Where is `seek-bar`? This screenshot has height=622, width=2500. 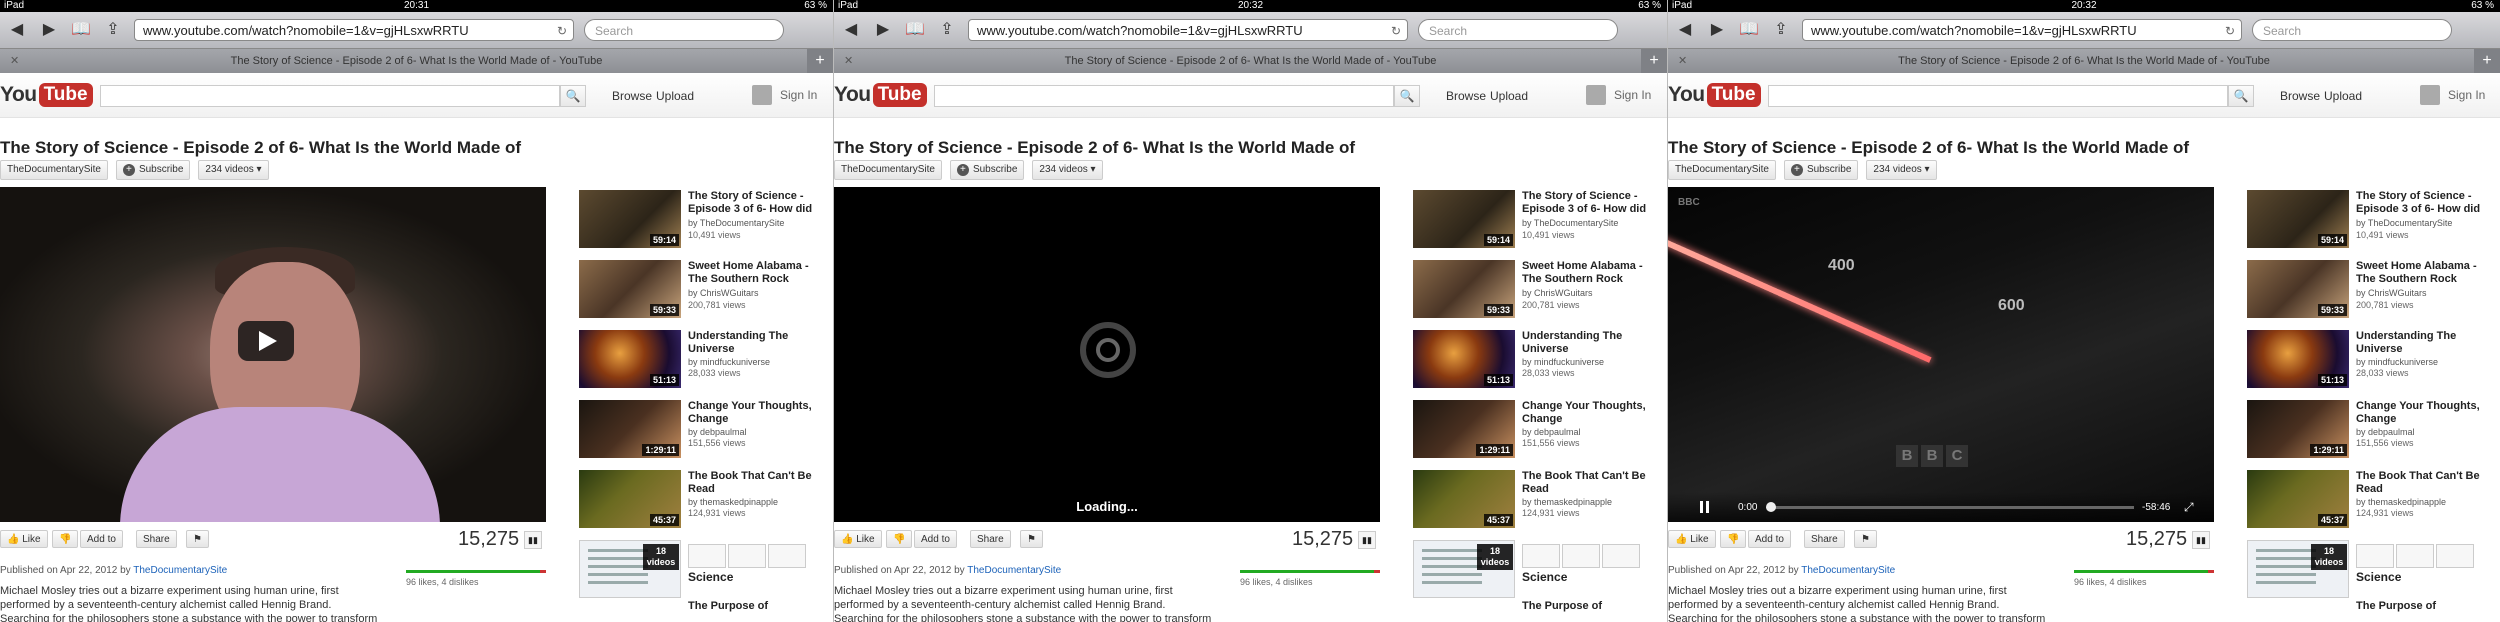 seek-bar is located at coordinates (1951, 507).